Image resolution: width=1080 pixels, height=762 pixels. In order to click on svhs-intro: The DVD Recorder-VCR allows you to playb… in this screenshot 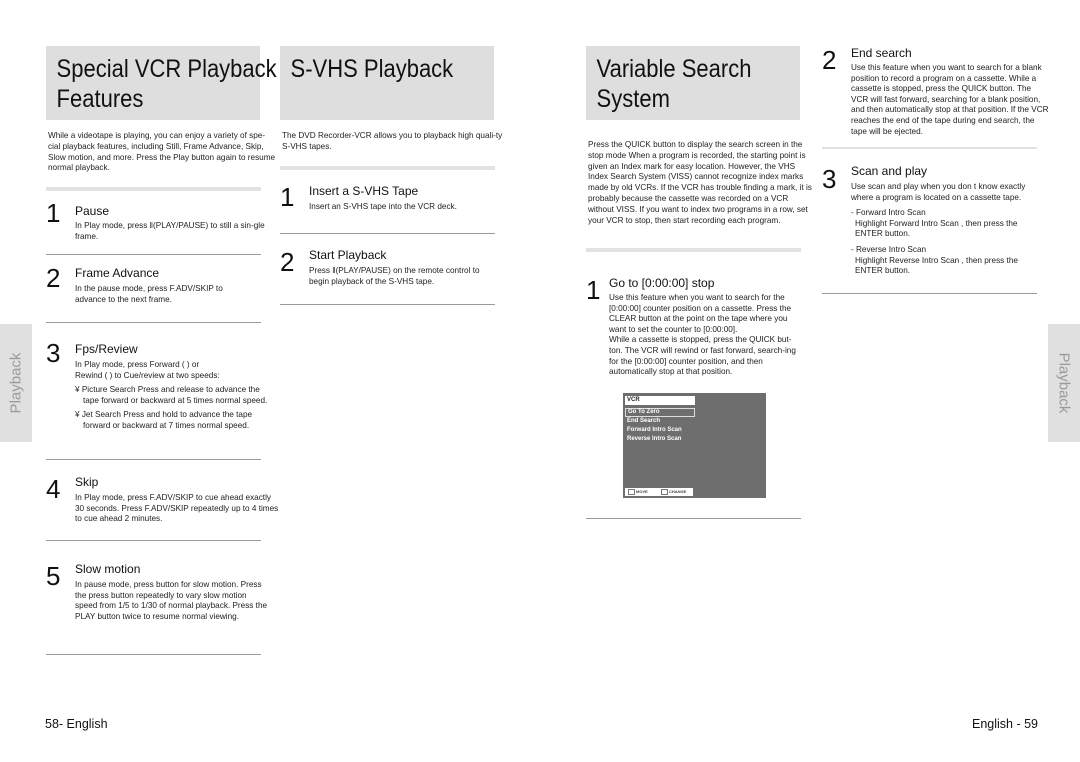, I will do `click(392, 141)`.